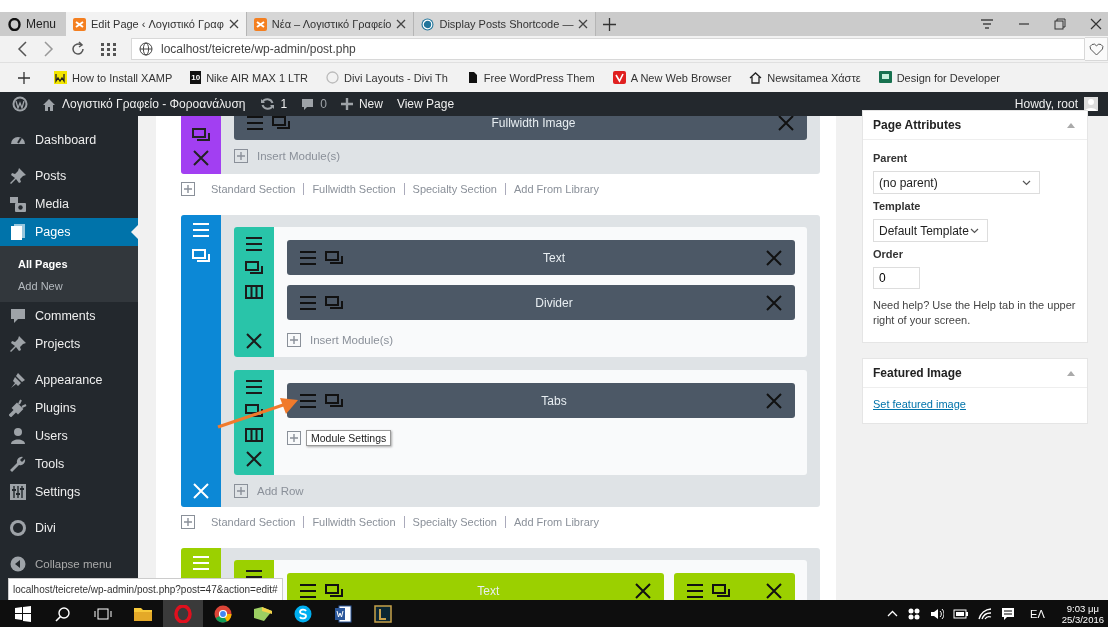 The width and height of the screenshot is (1108, 627). Describe the element at coordinates (145, 589) in the screenshot. I see `status-url-tooltip: localhost/teicrete/wp-admin/post.php?post=47&action=edit#` at that location.